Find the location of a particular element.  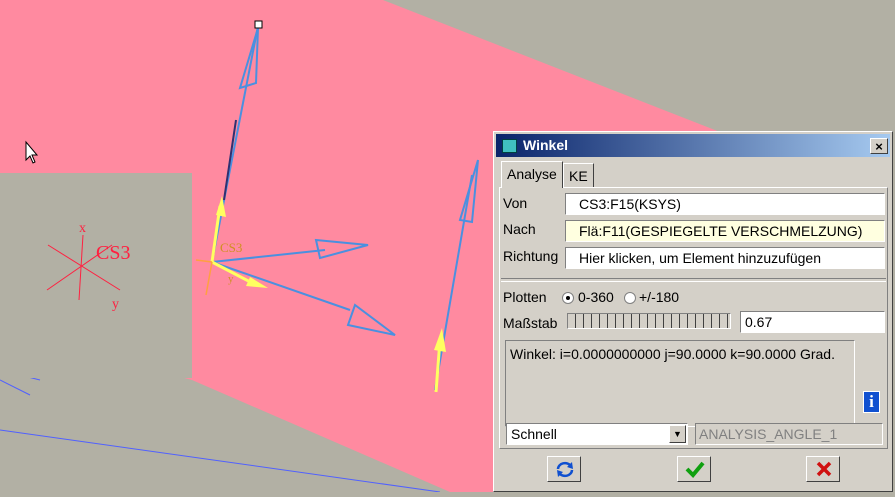

dialog-title: Winkel is located at coordinates (545, 145).